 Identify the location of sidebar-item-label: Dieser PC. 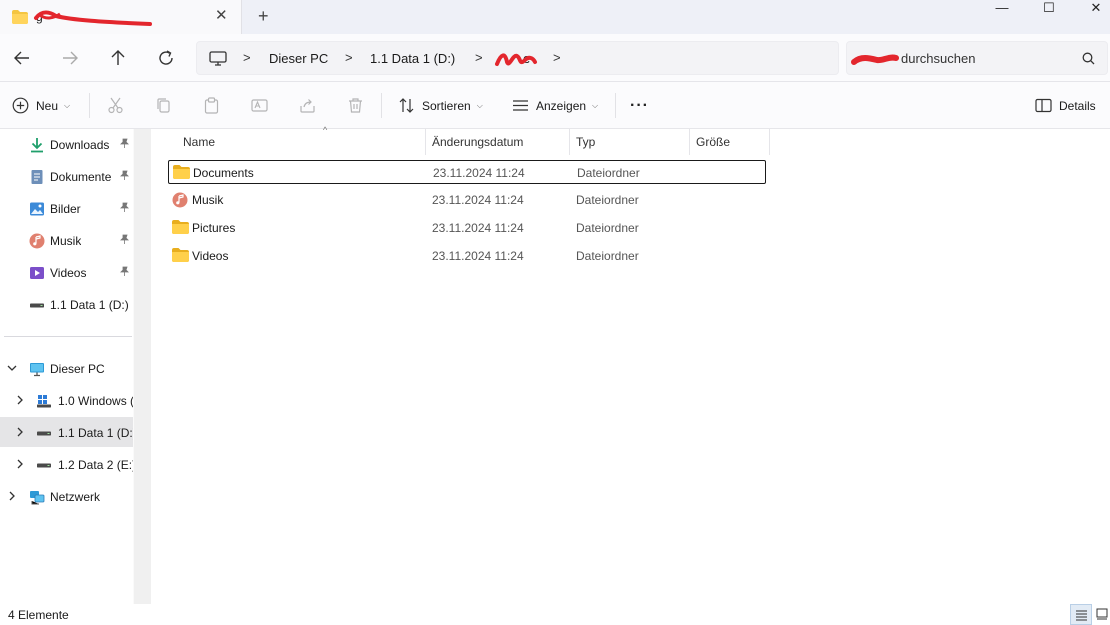
(77, 369).